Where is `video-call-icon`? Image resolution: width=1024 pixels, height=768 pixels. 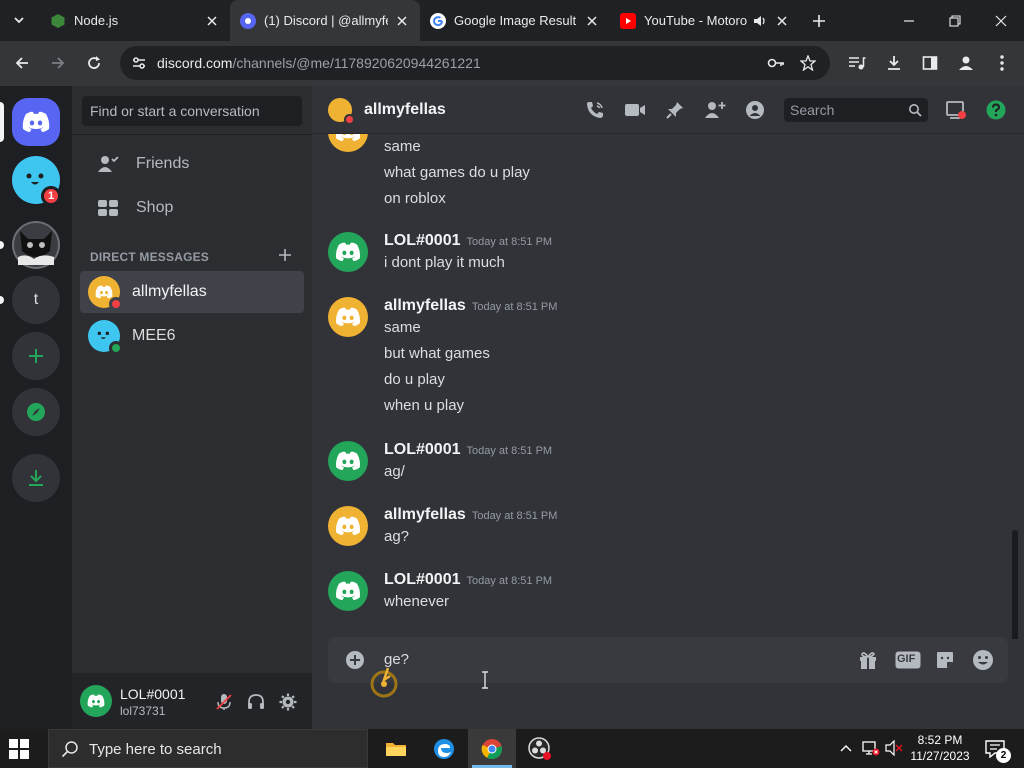 video-call-icon is located at coordinates (635, 110).